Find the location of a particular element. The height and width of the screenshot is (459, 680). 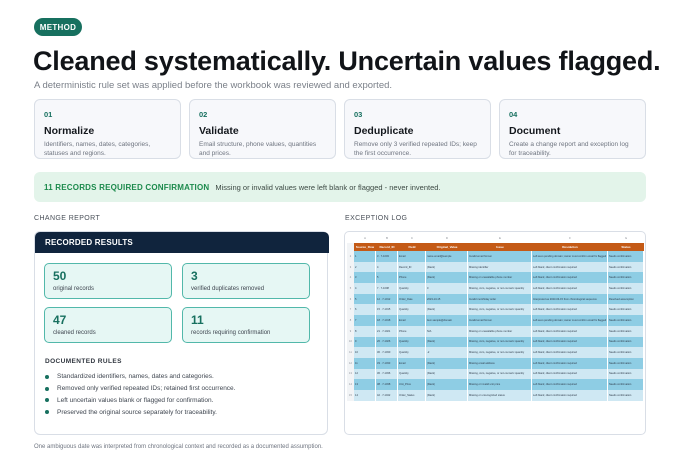

column-header: Status is located at coordinates (626, 247).